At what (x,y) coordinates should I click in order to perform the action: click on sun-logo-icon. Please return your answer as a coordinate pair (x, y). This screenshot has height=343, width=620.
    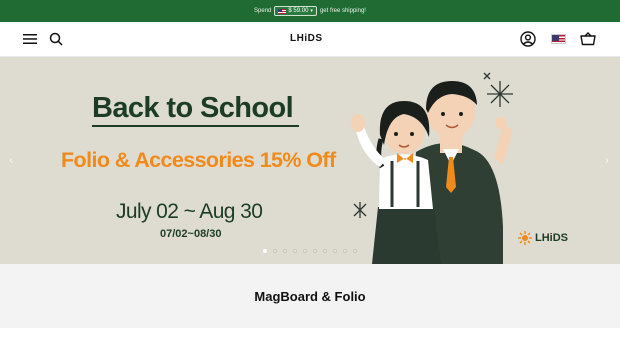
    Looking at the image, I should click on (525, 238).